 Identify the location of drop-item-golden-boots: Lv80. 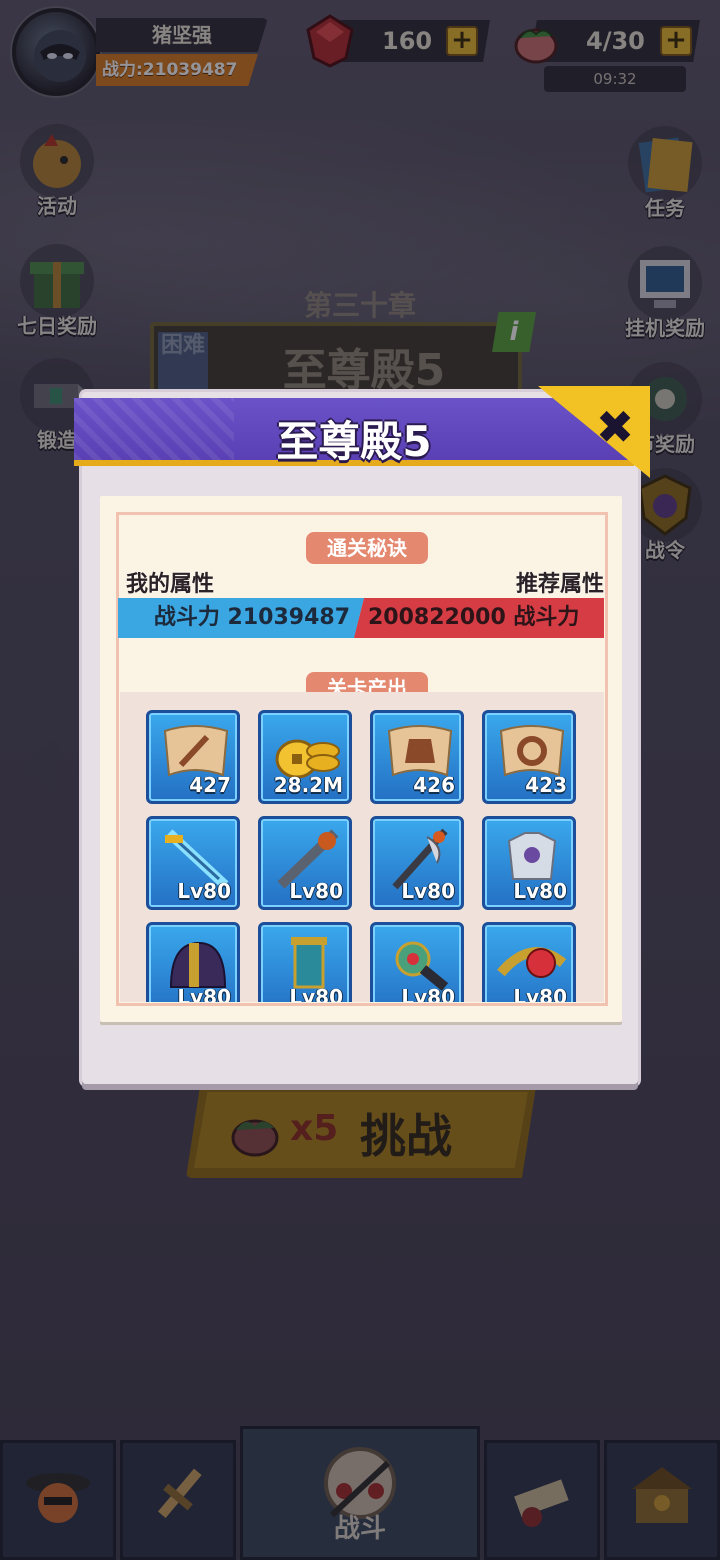
(305, 962).